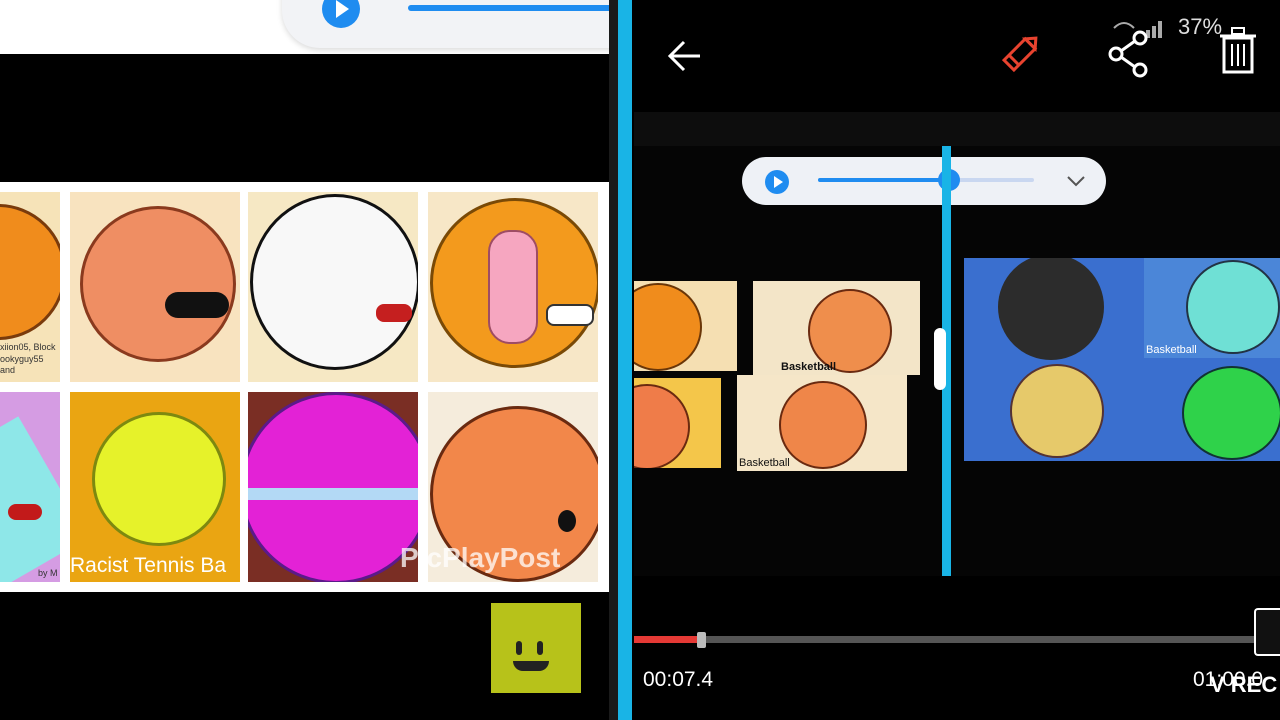 The height and width of the screenshot is (720, 1280). Describe the element at coordinates (940, 359) in the screenshot. I see `trim-handle-left` at that location.